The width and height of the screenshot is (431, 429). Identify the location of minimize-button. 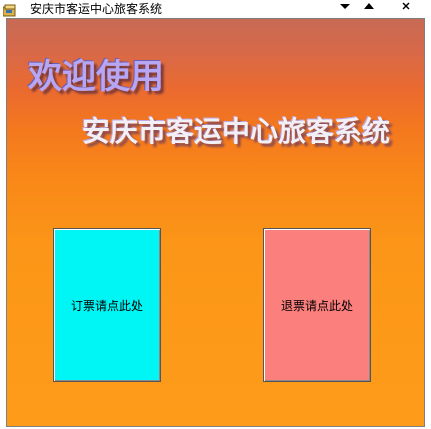
(345, 8).